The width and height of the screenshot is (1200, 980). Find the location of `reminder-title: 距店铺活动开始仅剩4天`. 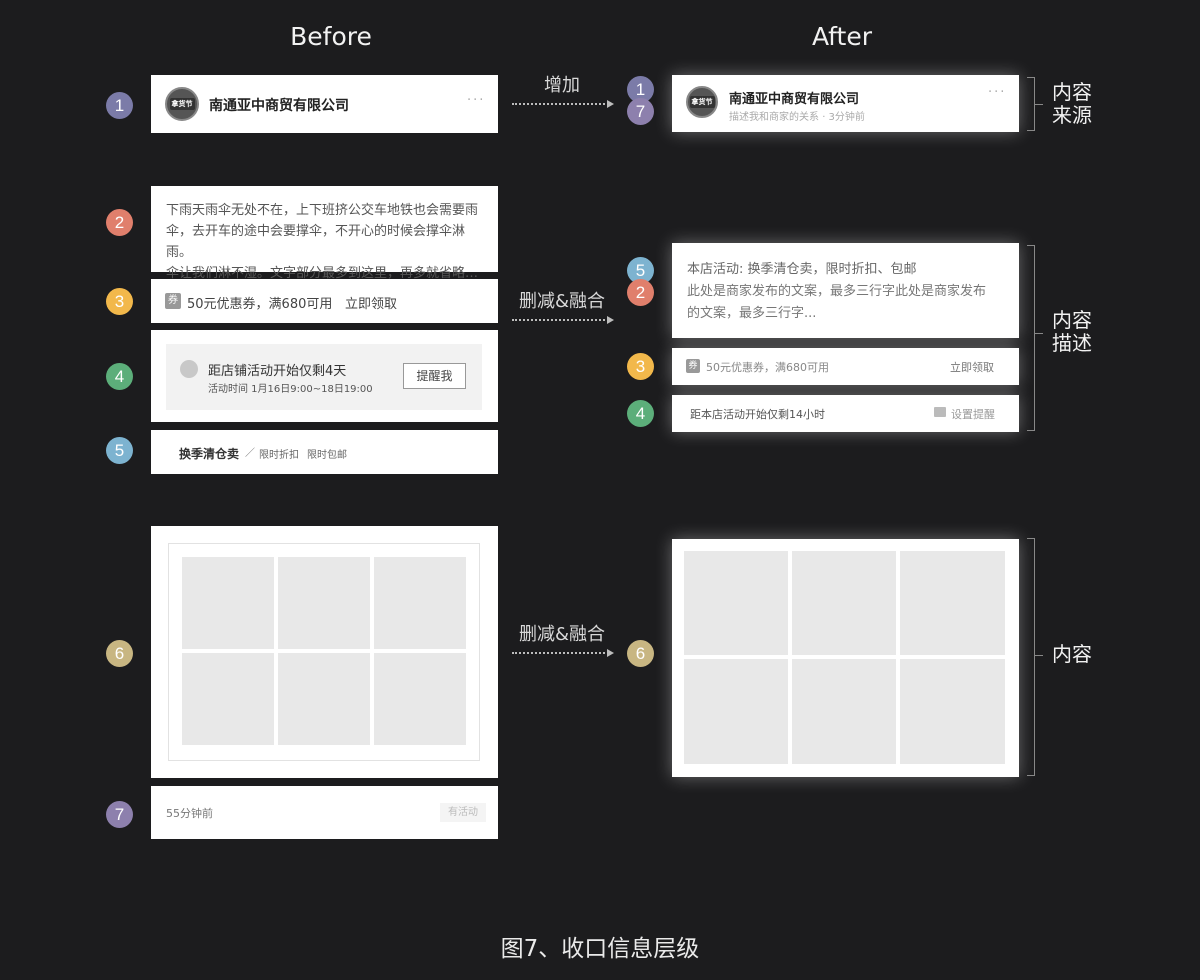

reminder-title: 距店铺活动开始仅剩4天 is located at coordinates (277, 369).